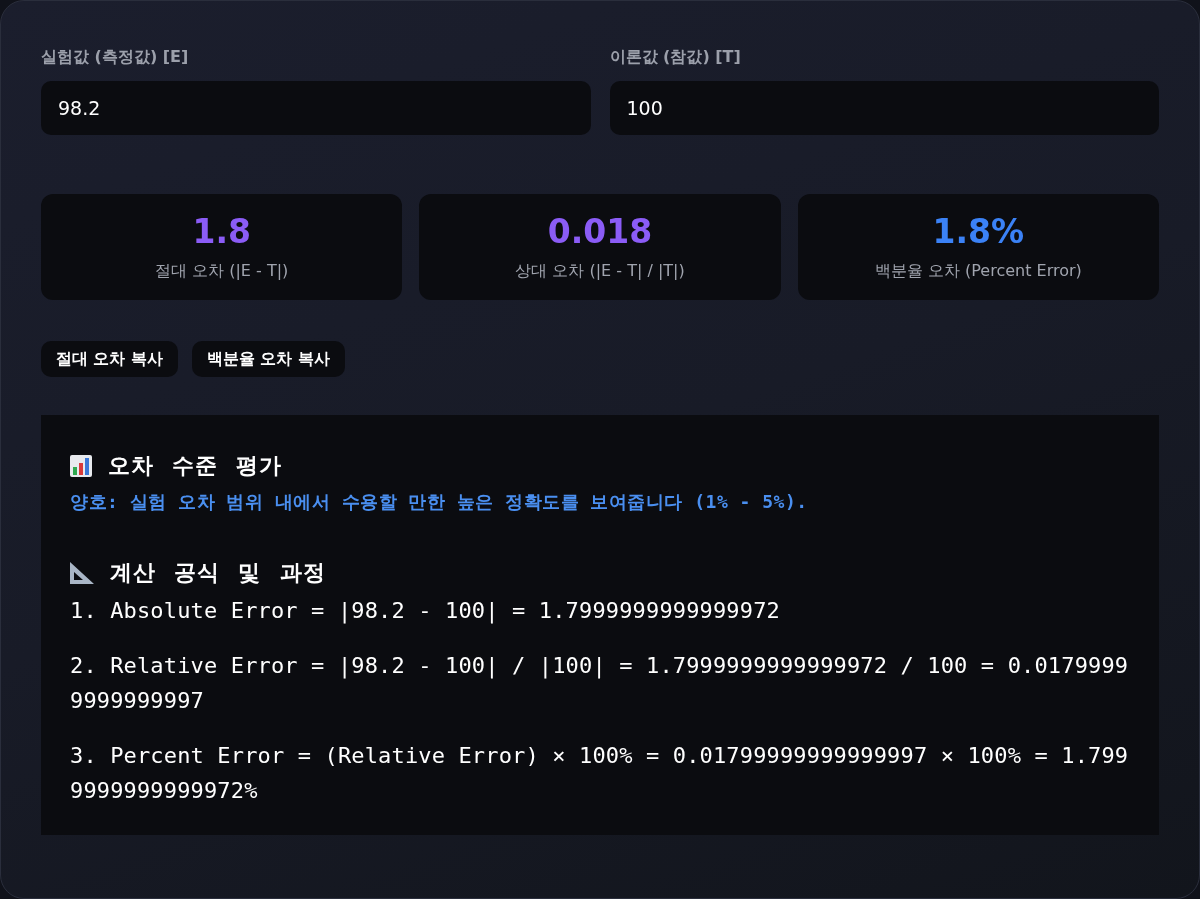  I want to click on input-field: 98.2, so click(316, 108).